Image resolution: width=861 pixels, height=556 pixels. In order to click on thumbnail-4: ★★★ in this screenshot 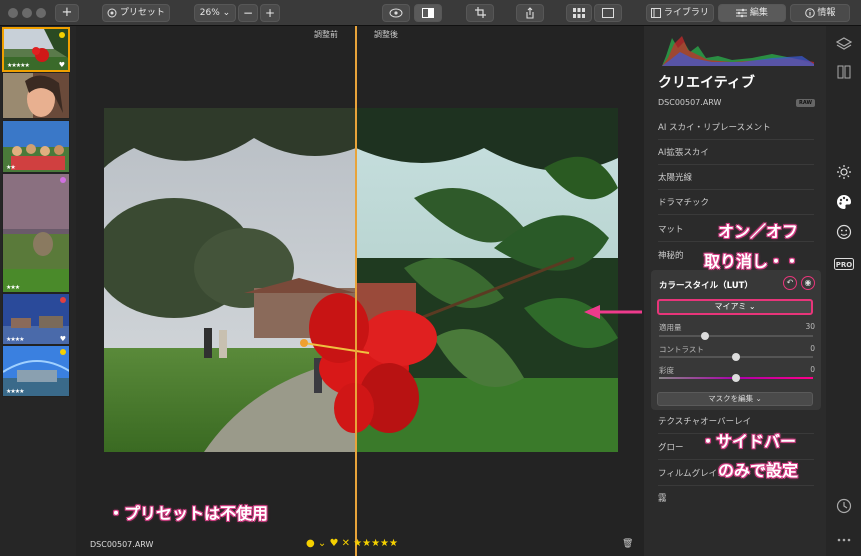, I will do `click(36, 233)`.